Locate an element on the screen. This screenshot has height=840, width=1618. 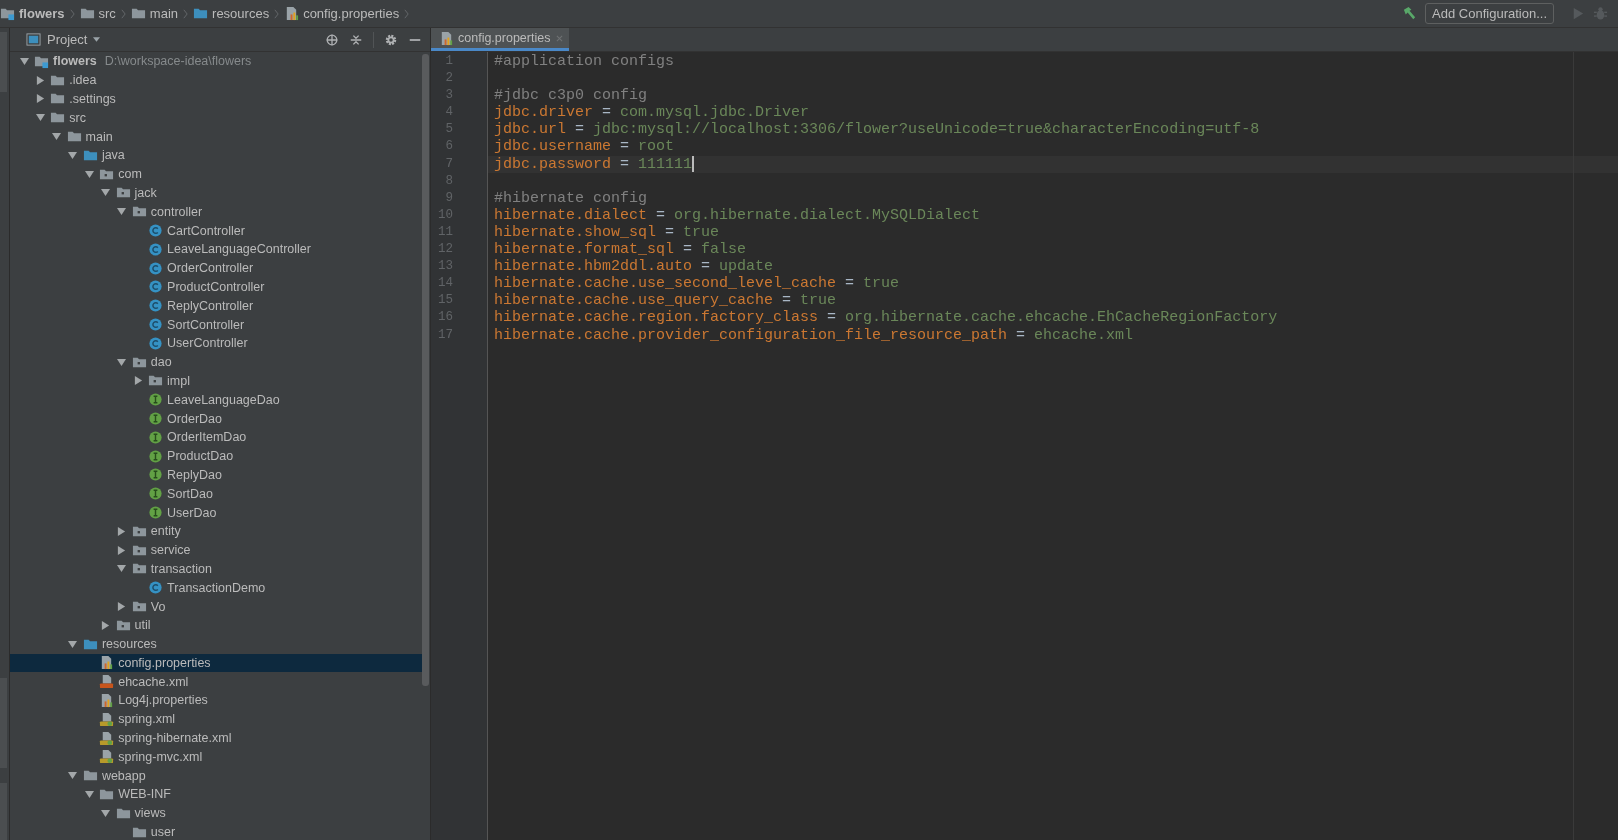
property-key: hibernate.cache.use_second_level_cache is located at coordinates (665, 284).